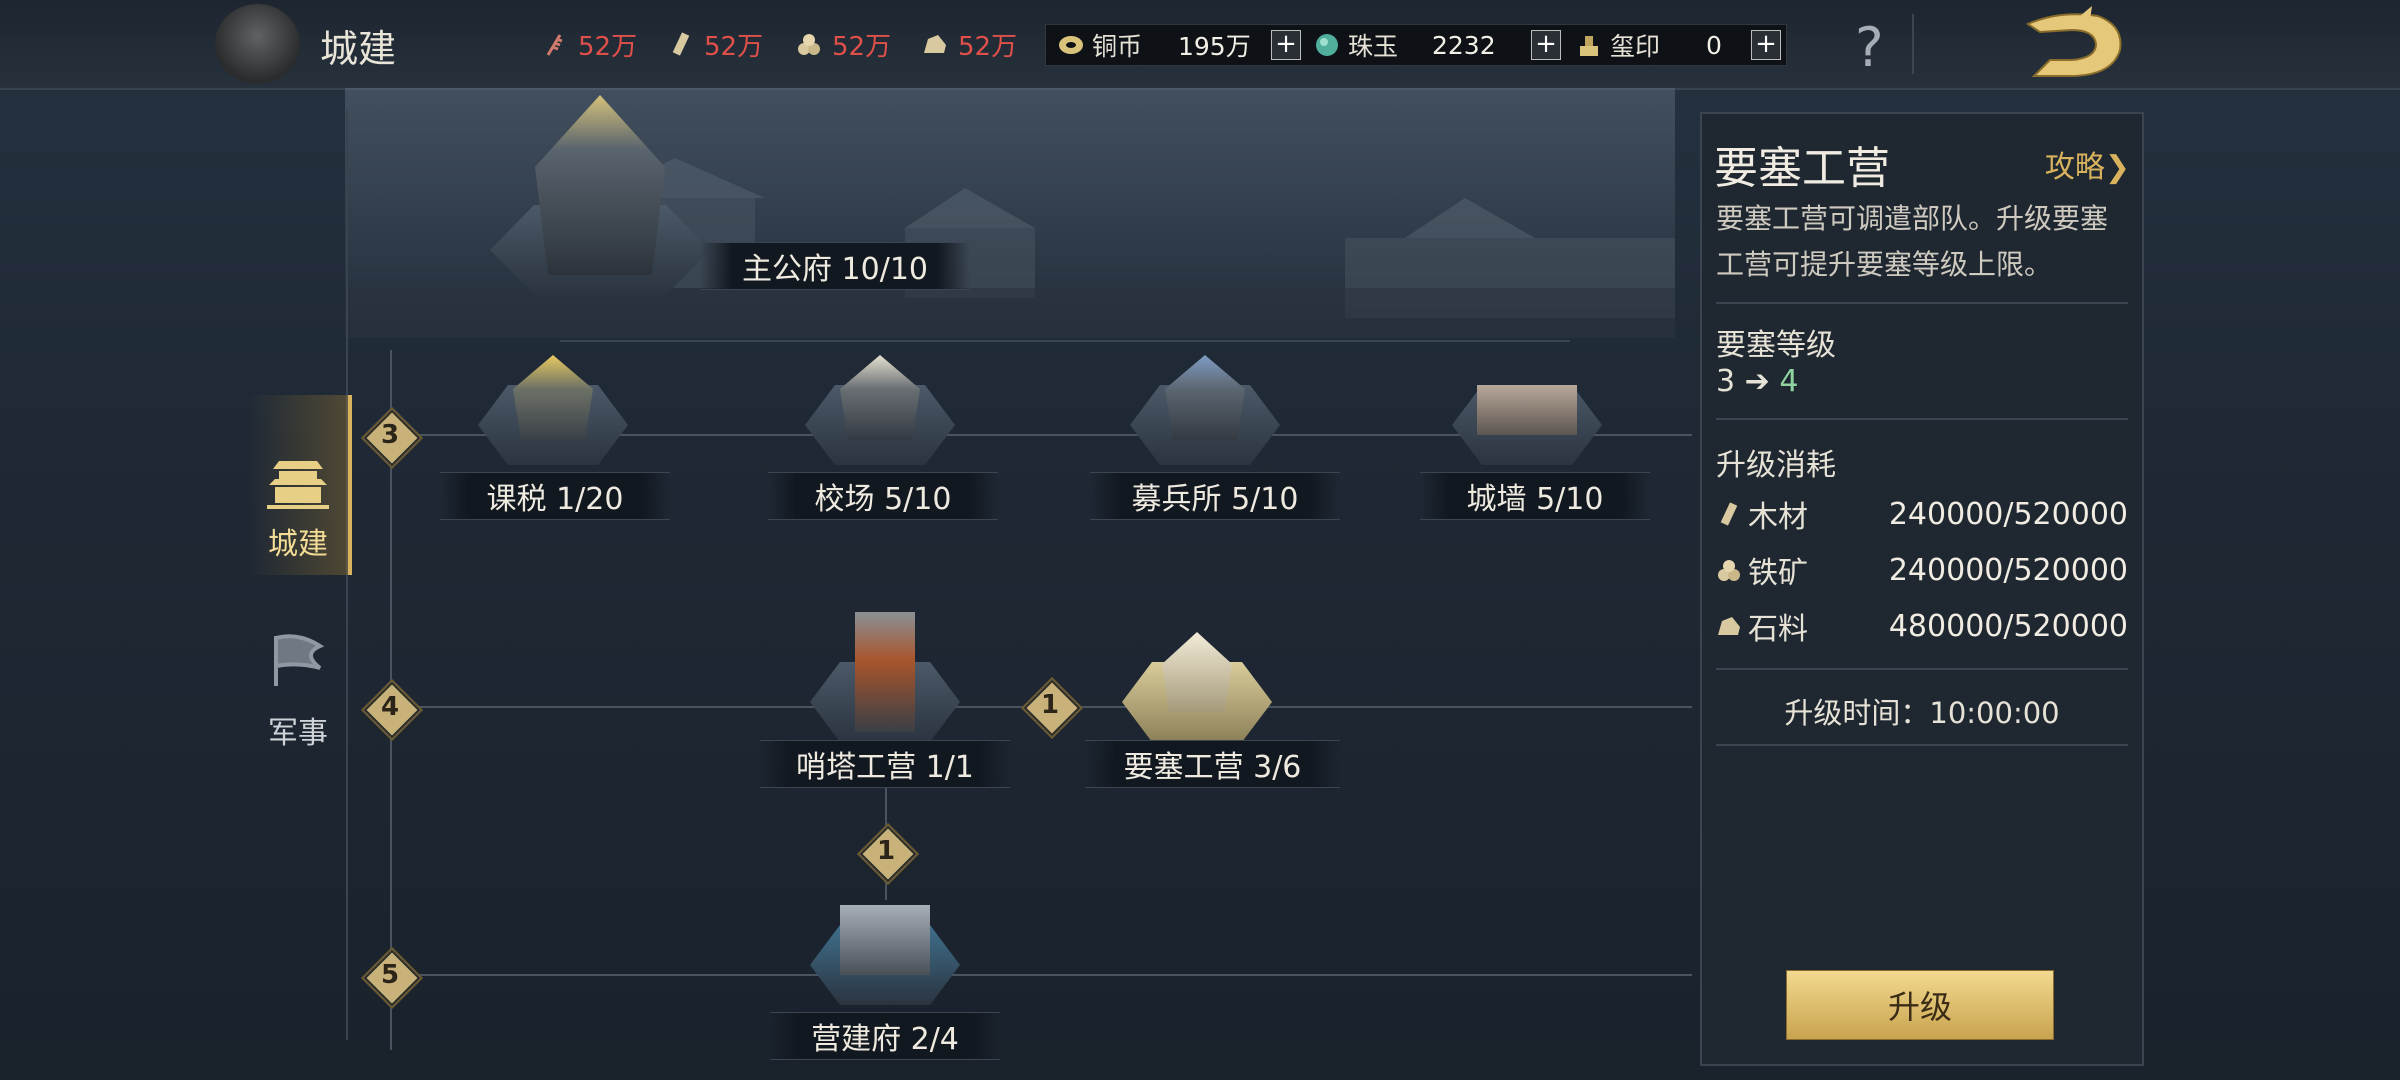 This screenshot has height=1080, width=2400. What do you see at coordinates (390, 435) in the screenshot?
I see `tier-number: 3` at bounding box center [390, 435].